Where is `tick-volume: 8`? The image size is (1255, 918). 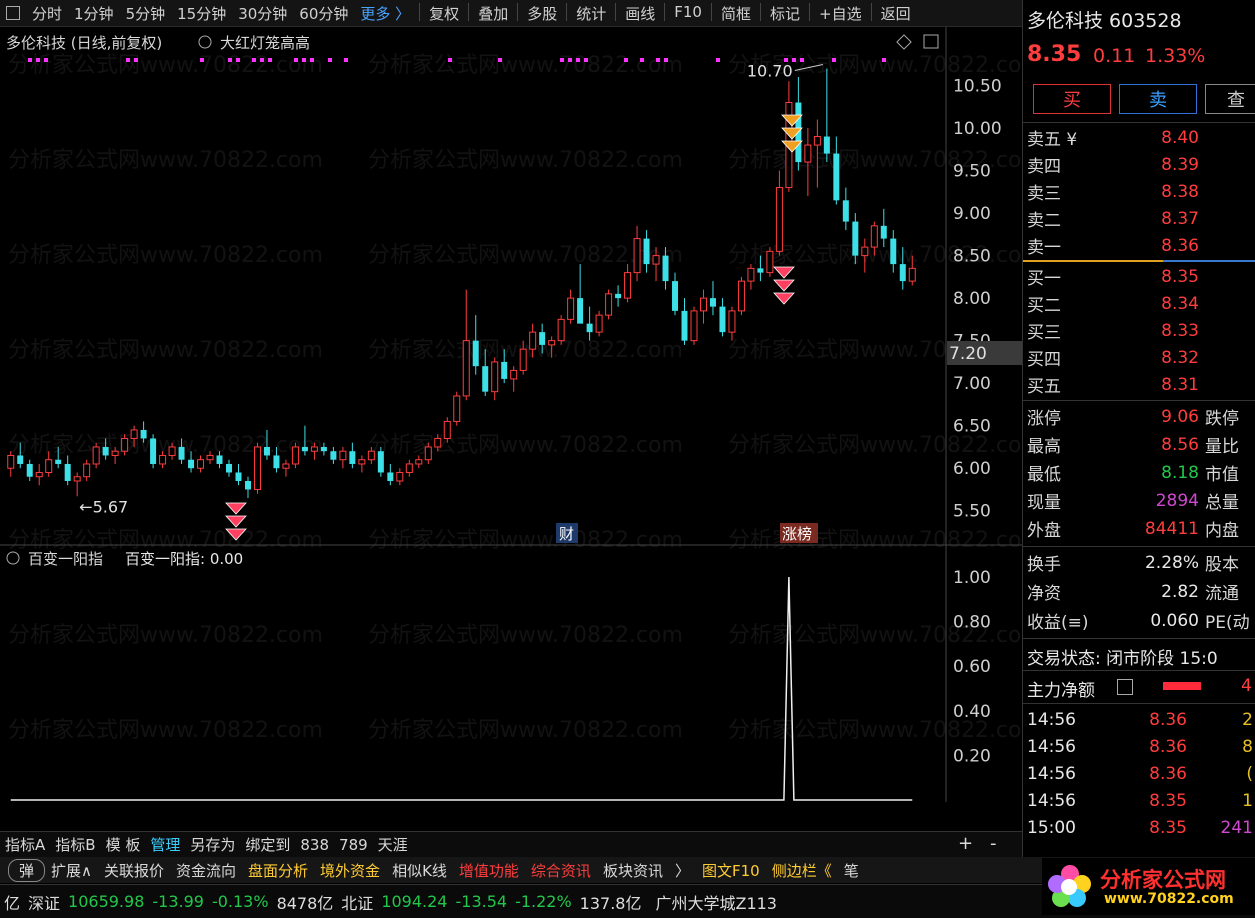
tick-volume: 8 is located at coordinates (1247, 746).